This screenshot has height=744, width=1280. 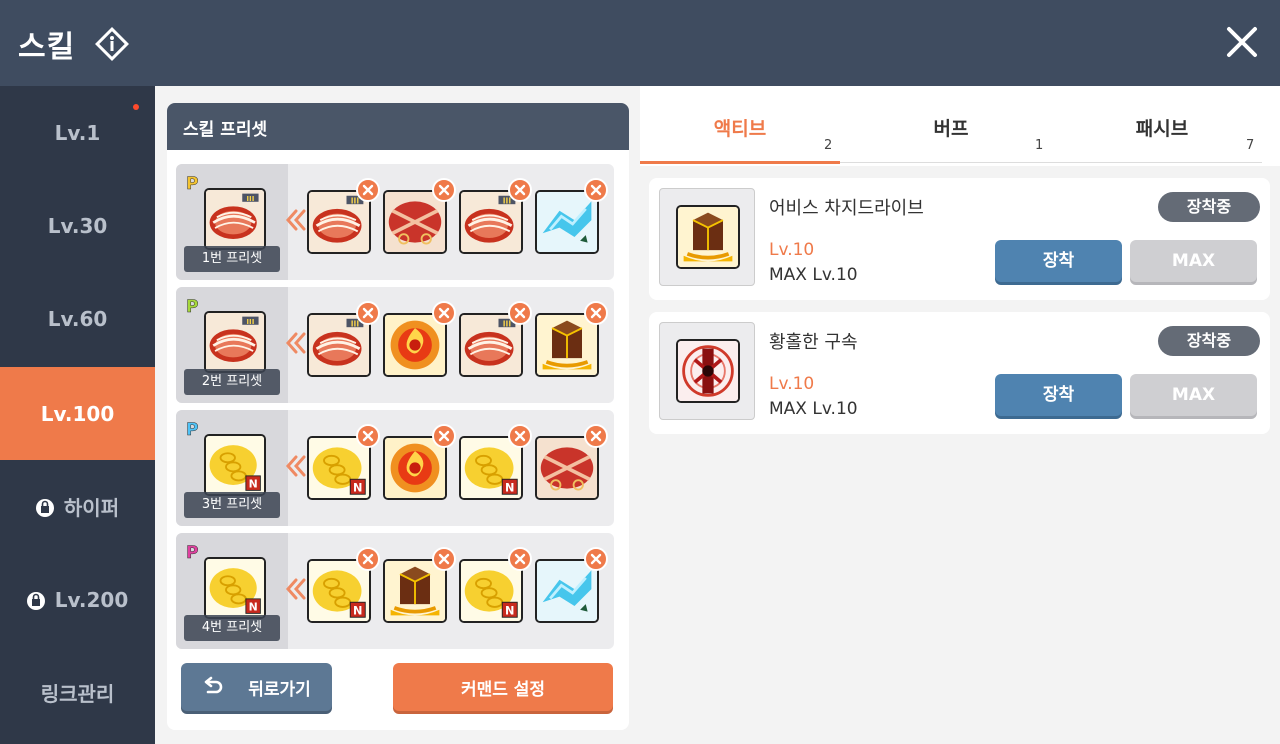 I want to click on sidebar-item-lv200: Lv.200, so click(x=77, y=599).